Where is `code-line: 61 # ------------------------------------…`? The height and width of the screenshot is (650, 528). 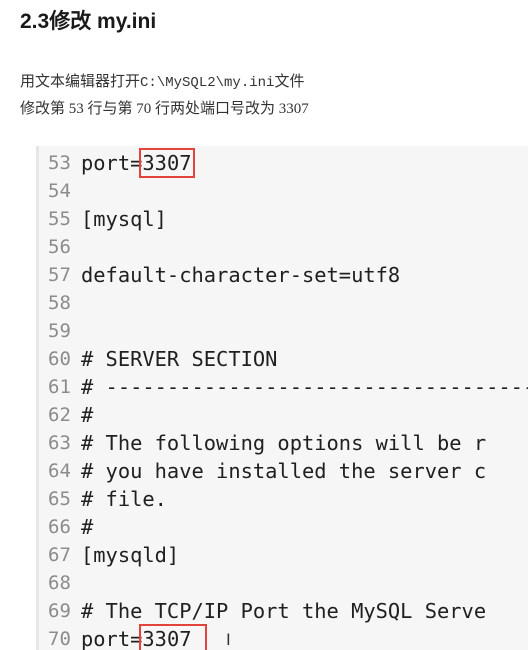 code-line: 61 # ------------------------------------… is located at coordinates (283, 387).